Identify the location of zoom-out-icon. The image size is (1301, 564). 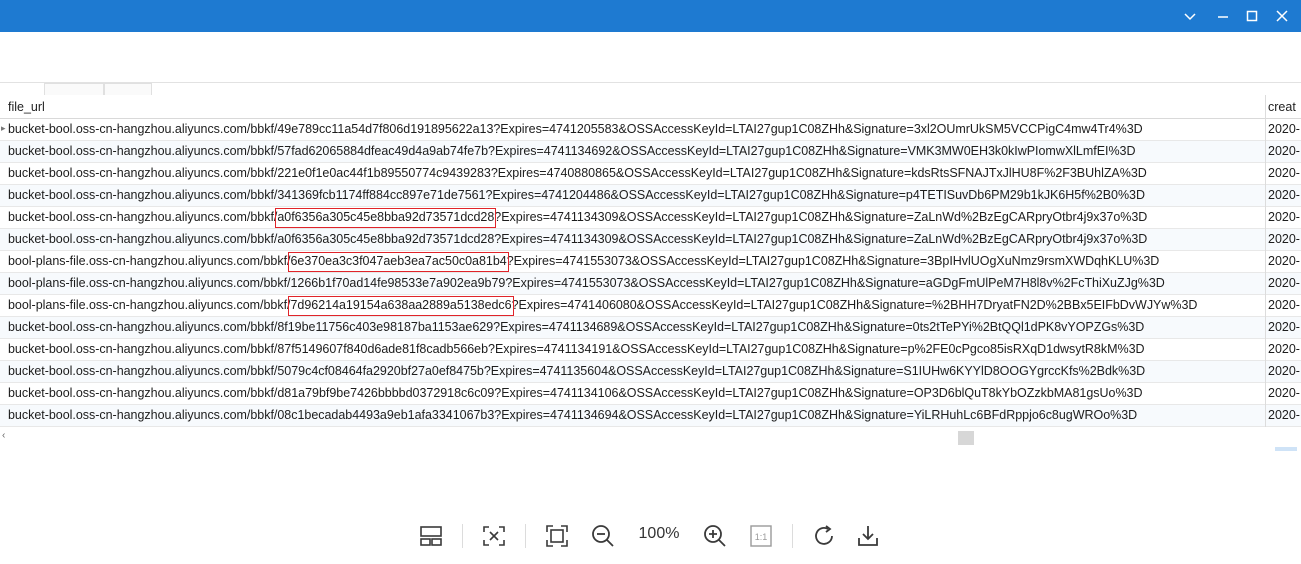
(603, 536).